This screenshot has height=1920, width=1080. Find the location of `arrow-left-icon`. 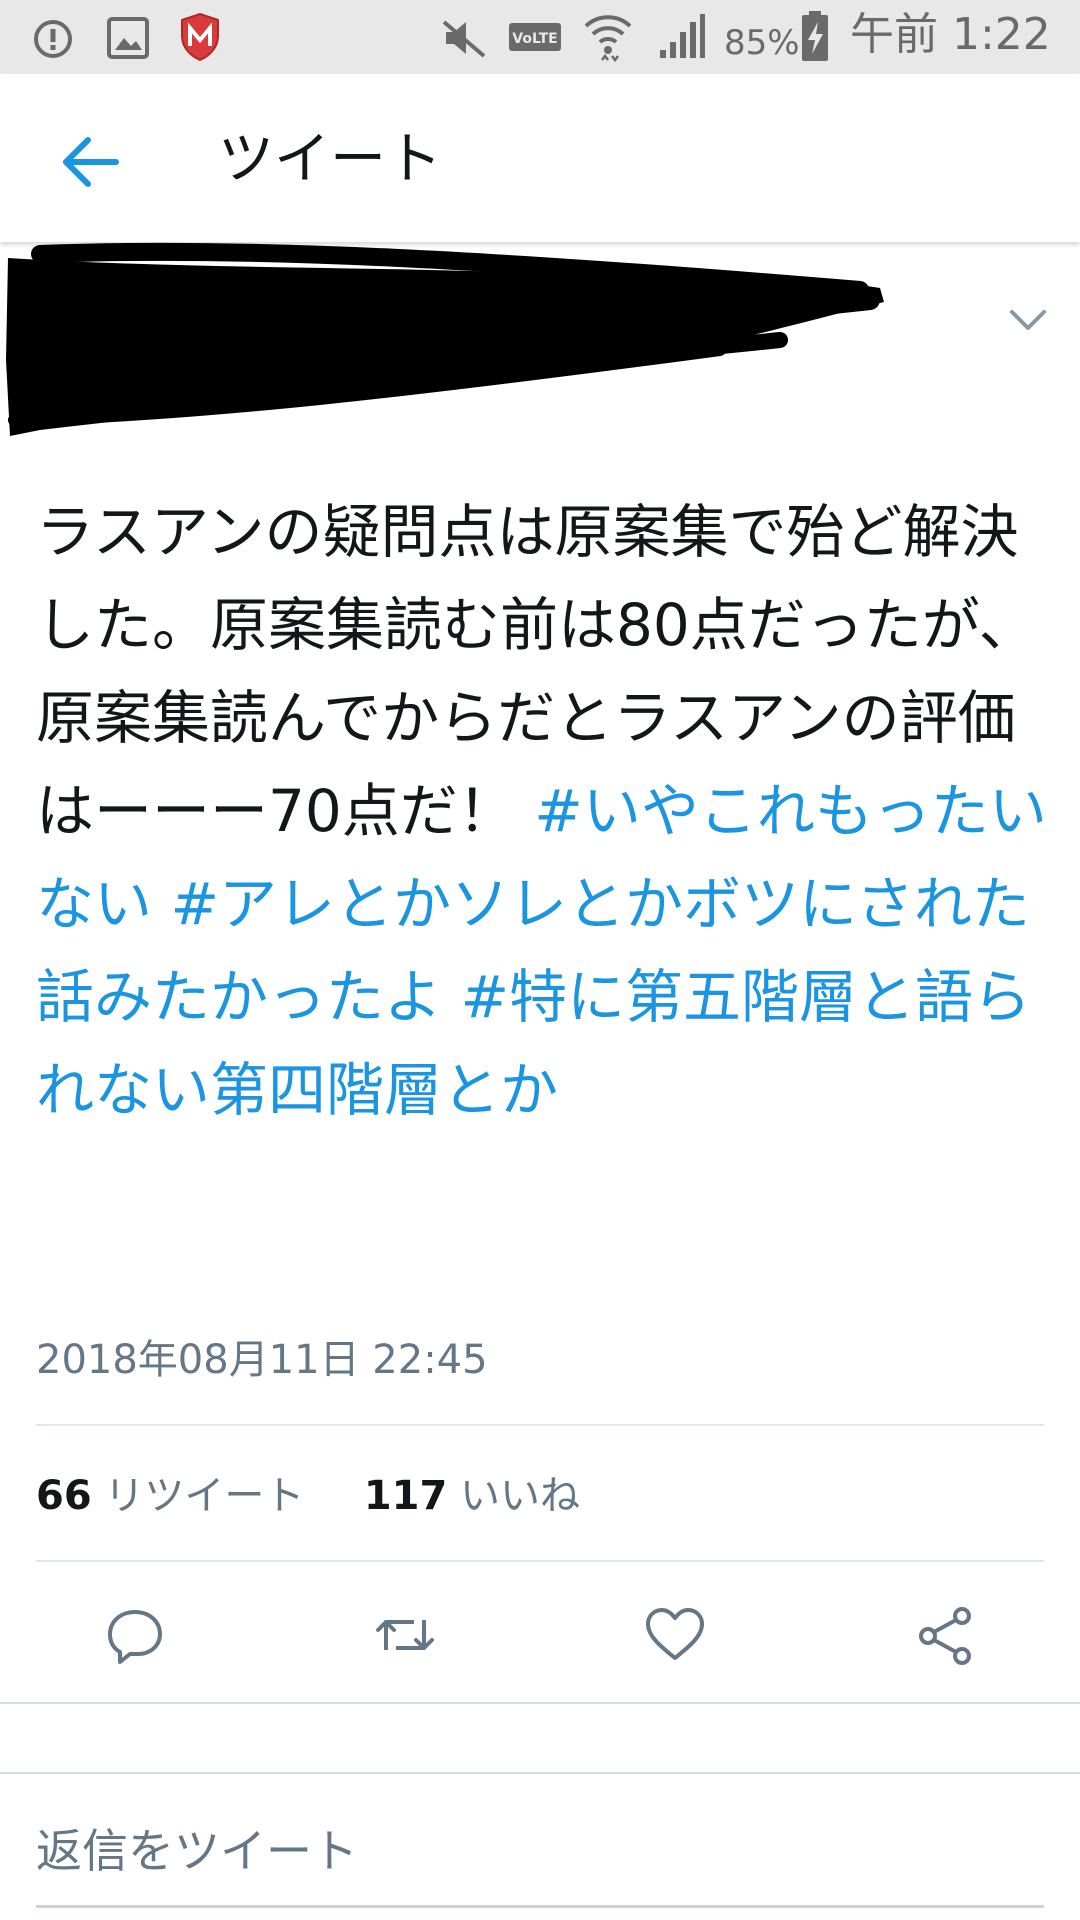

arrow-left-icon is located at coordinates (91, 162).